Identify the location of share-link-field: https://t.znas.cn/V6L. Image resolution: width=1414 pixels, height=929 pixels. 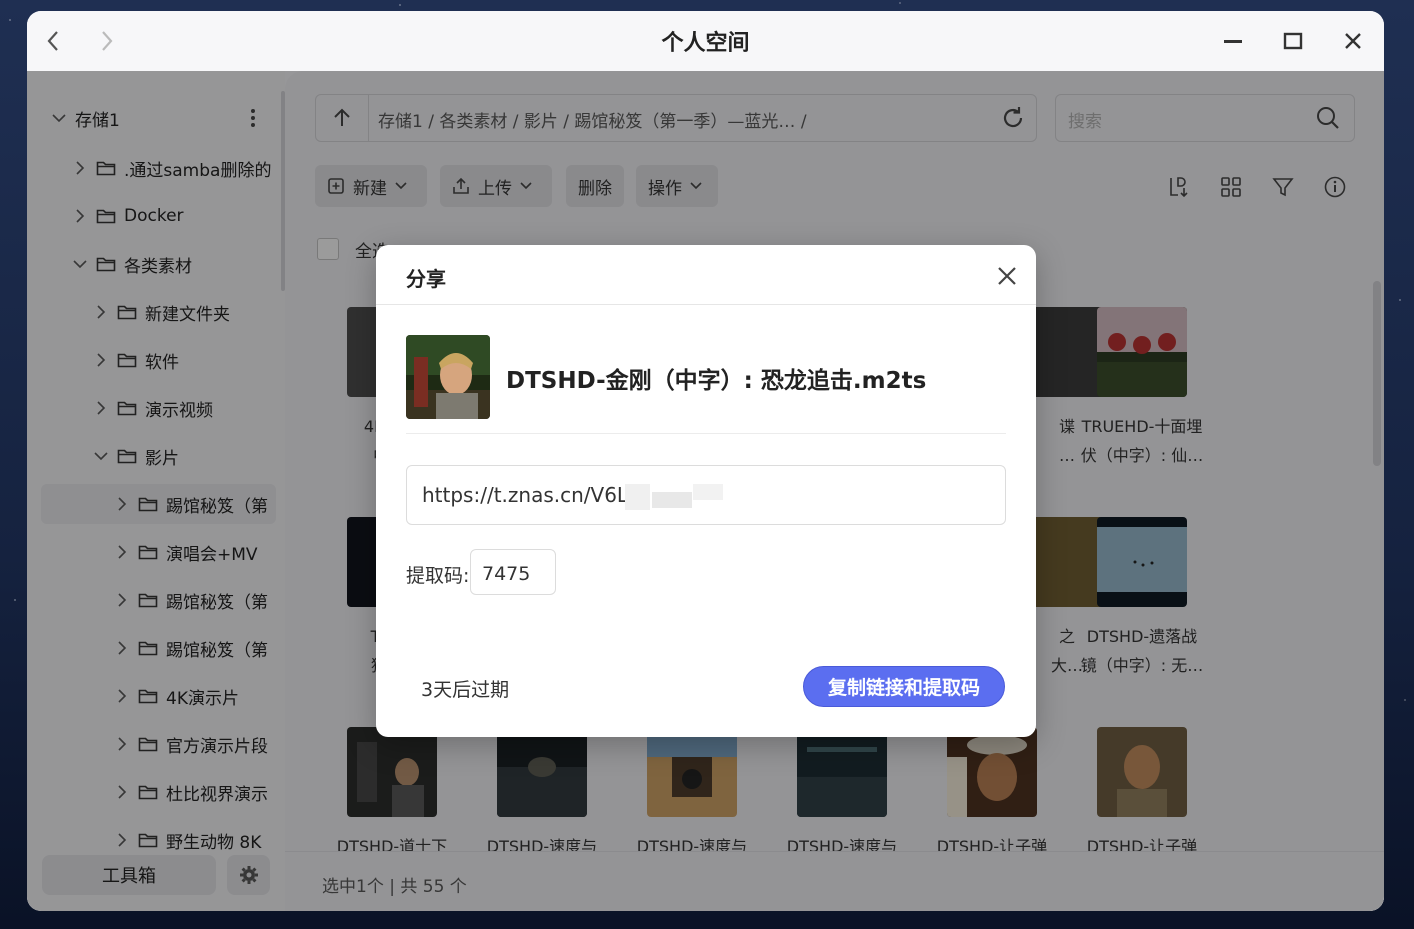
(706, 495).